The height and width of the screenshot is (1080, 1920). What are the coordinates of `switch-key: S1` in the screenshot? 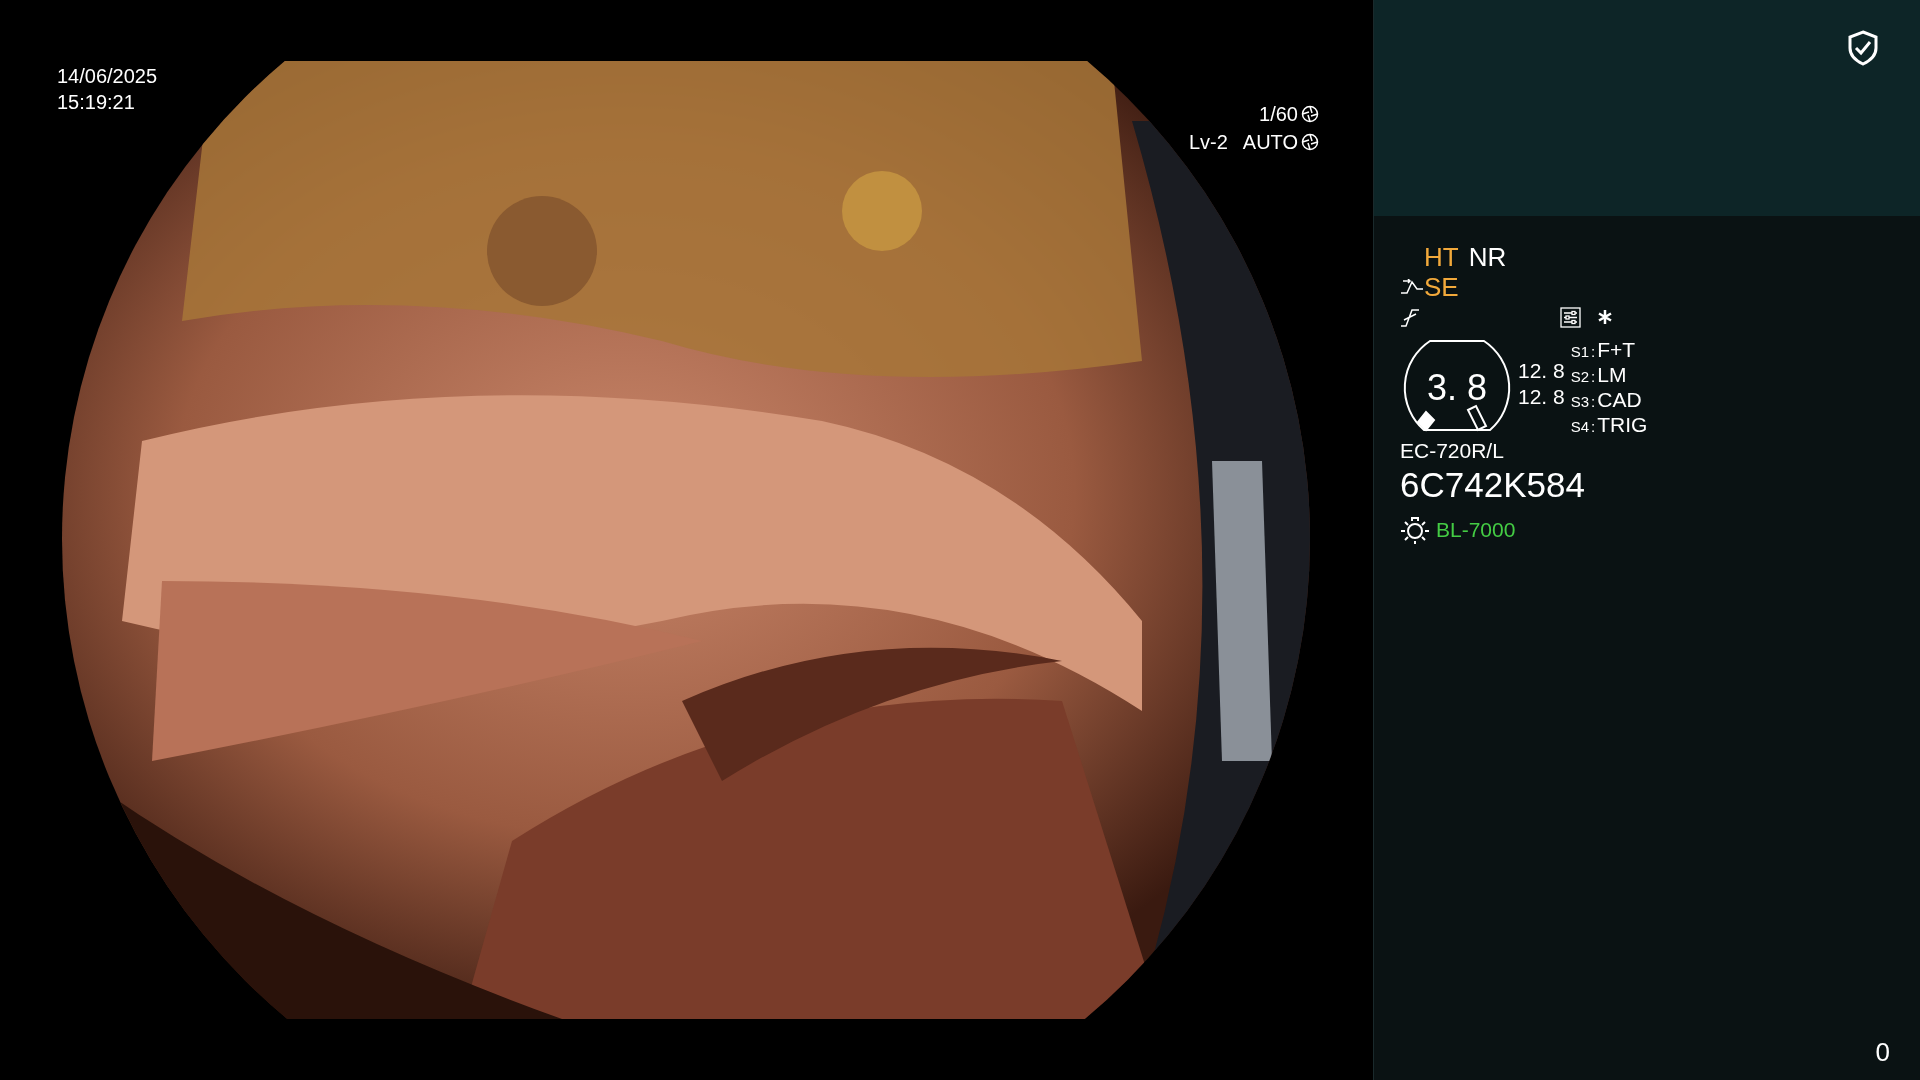 It's located at (1580, 352).